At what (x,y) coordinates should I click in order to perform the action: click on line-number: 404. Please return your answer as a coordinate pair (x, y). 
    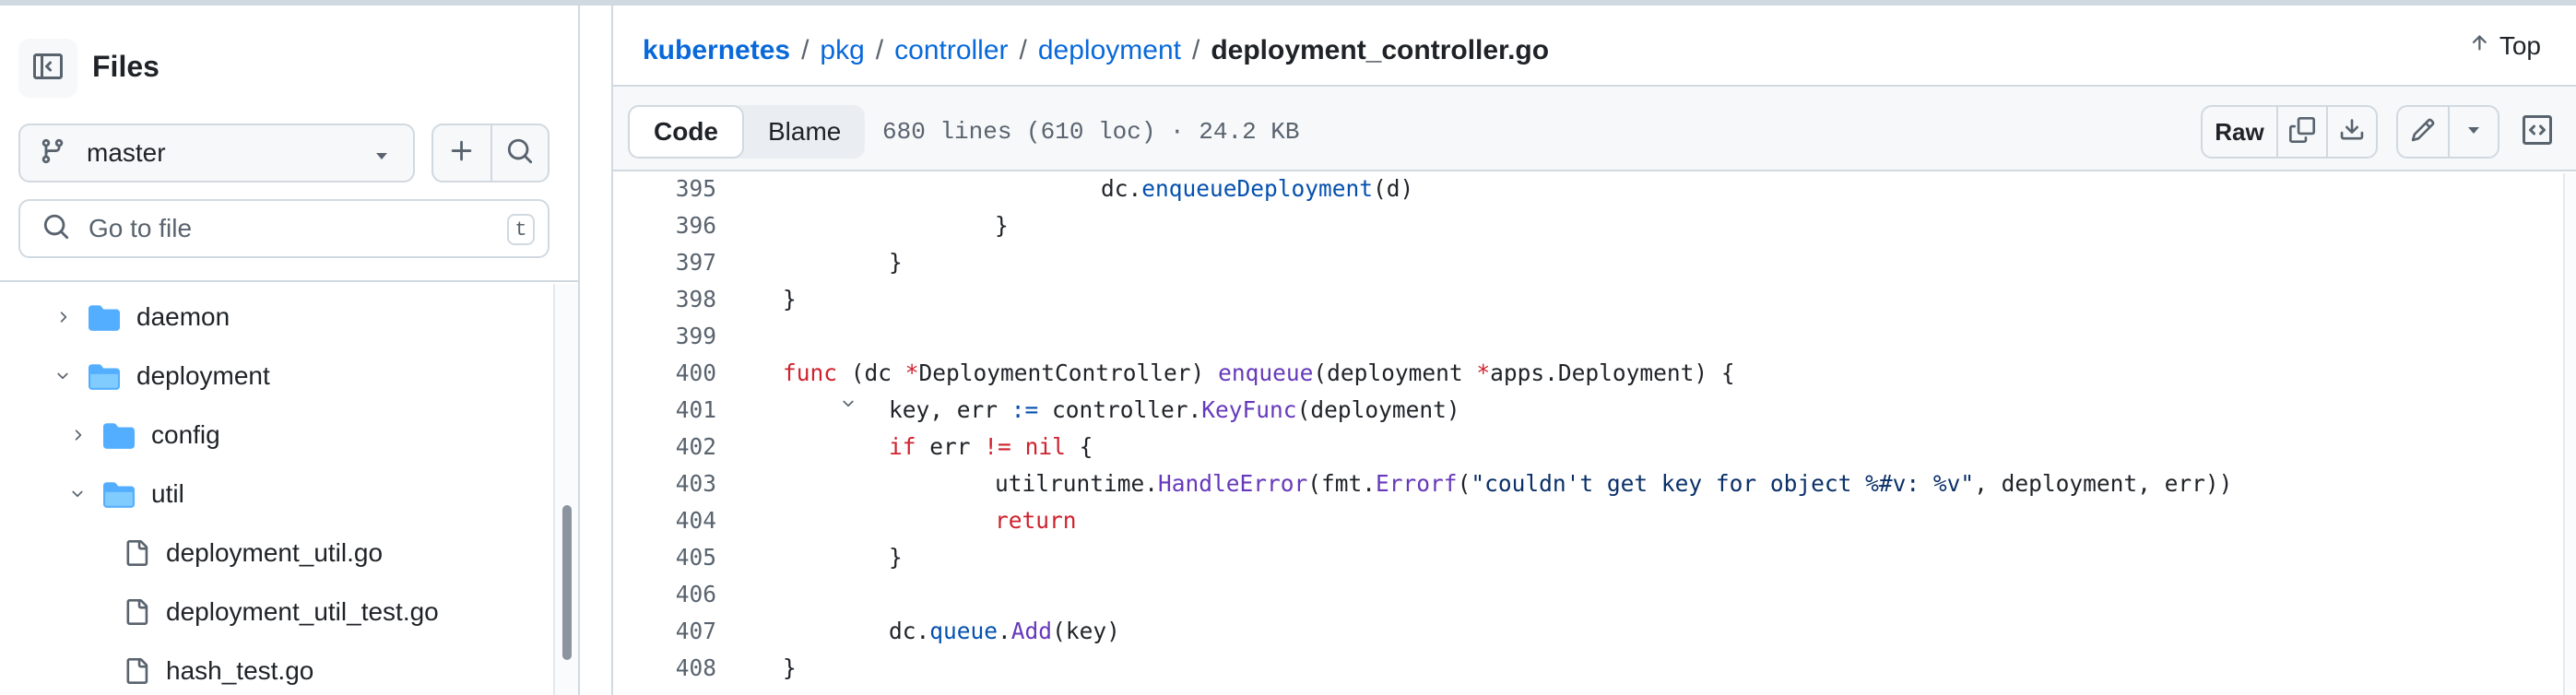
    Looking at the image, I should click on (664, 520).